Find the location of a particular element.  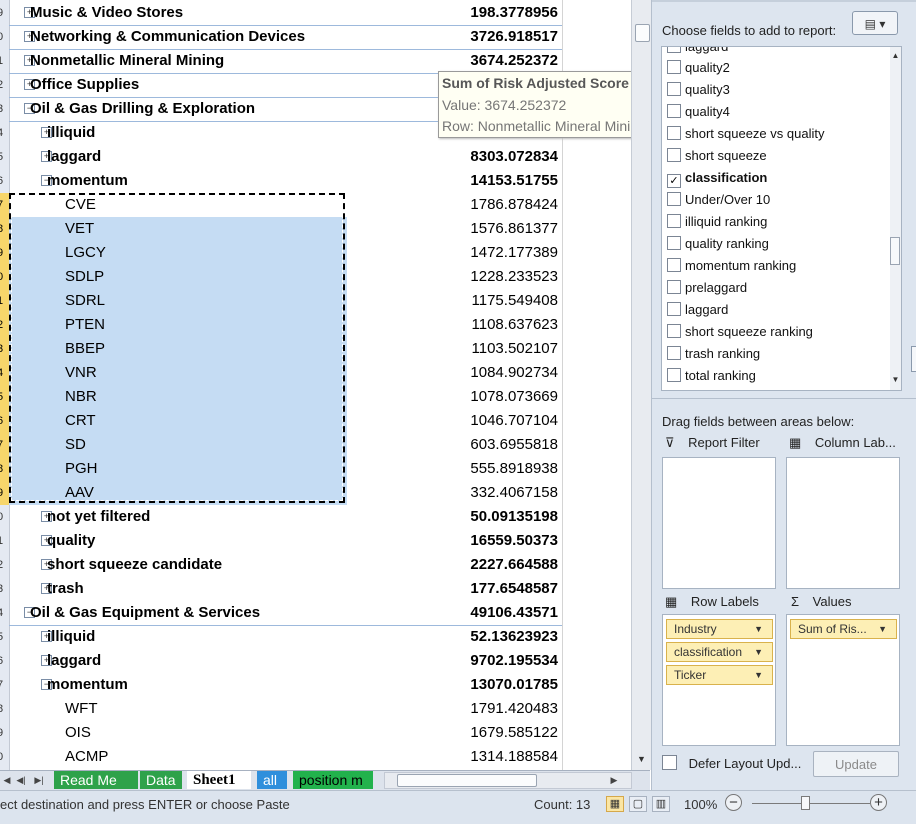

pivot-row: + not yet filtered 50.09135198 is located at coordinates (285, 517).